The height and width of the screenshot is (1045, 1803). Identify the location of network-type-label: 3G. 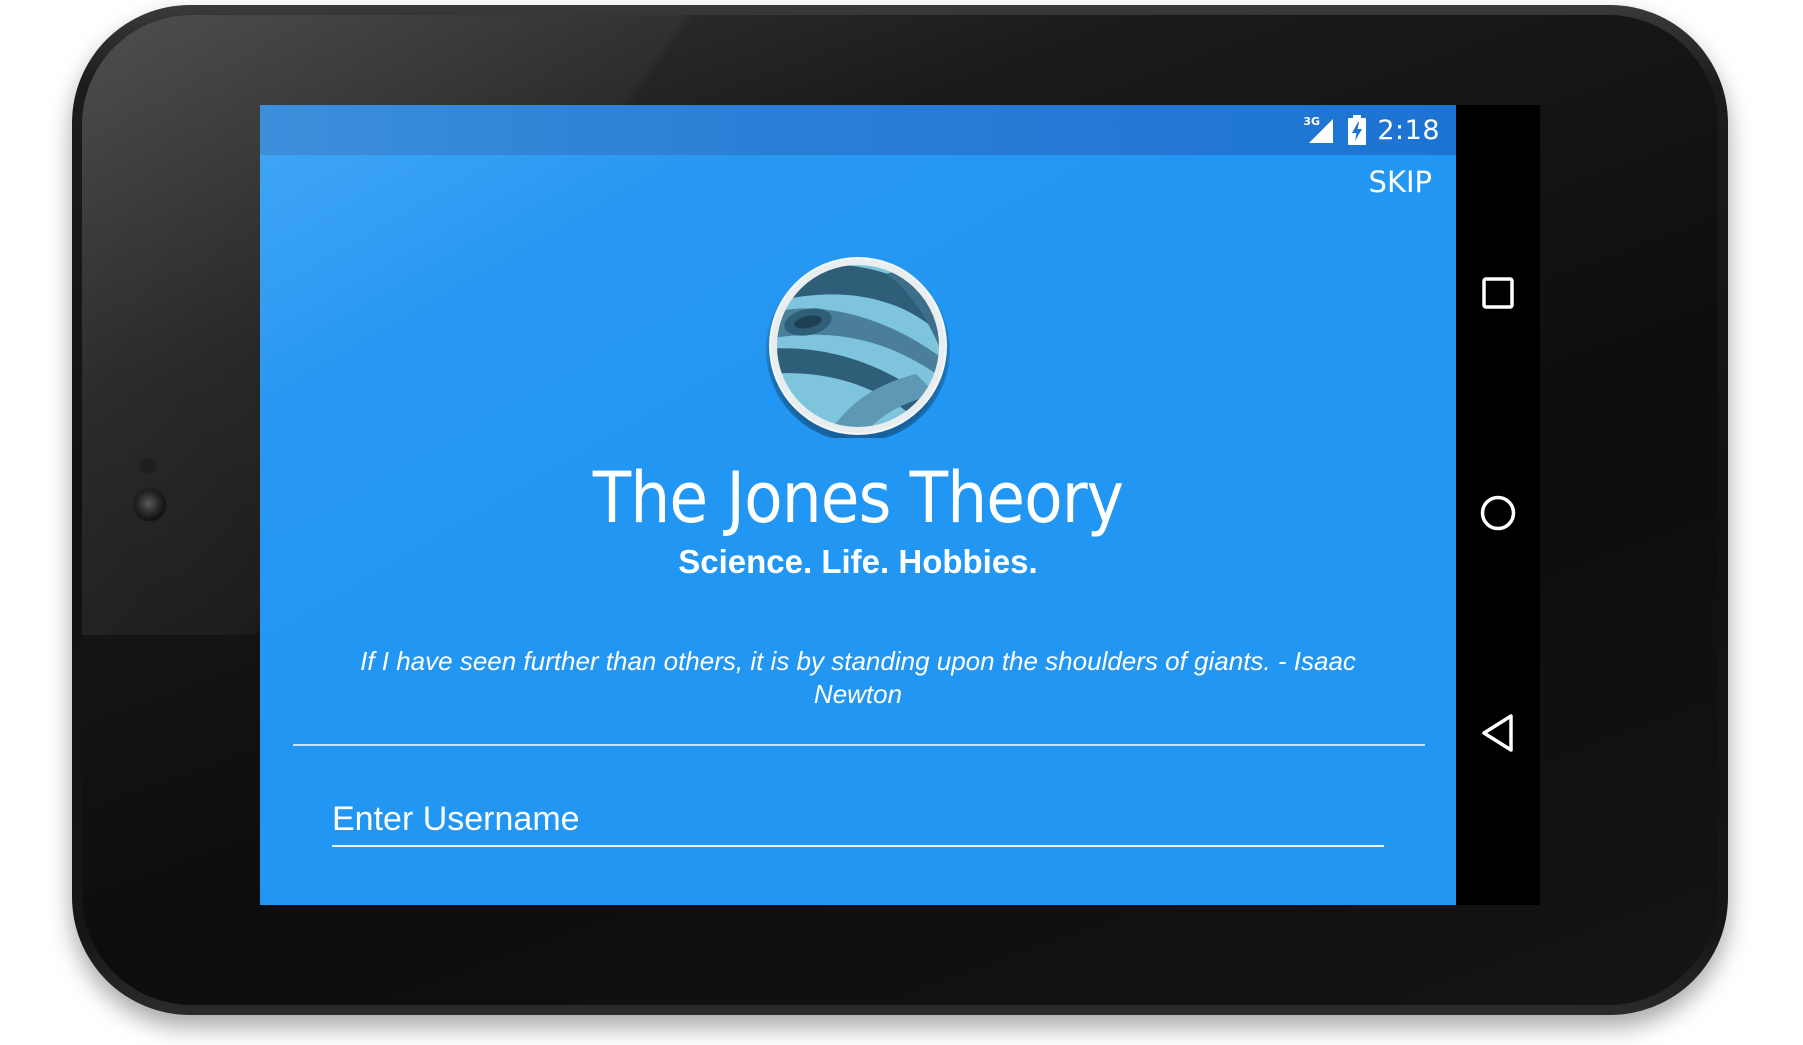
(1312, 121).